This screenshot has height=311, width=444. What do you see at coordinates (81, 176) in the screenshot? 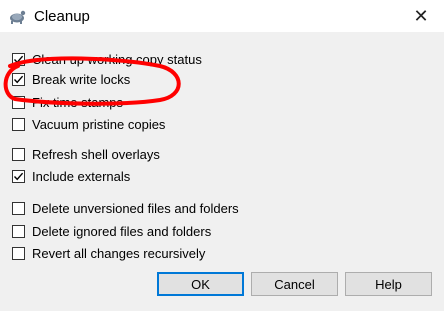
I see `option-label: Include externals` at bounding box center [81, 176].